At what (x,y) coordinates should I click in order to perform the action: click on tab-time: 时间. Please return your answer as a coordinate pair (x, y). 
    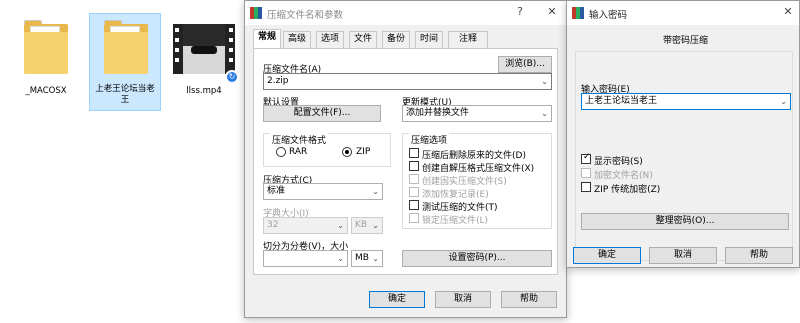
    Looking at the image, I should click on (429, 39).